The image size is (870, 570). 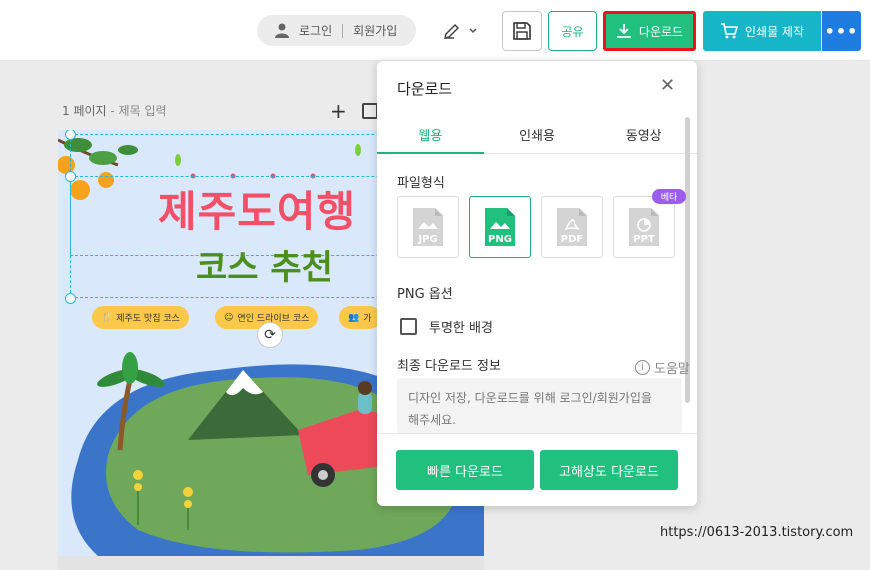 I want to click on format-text: JPG, so click(x=427, y=239).